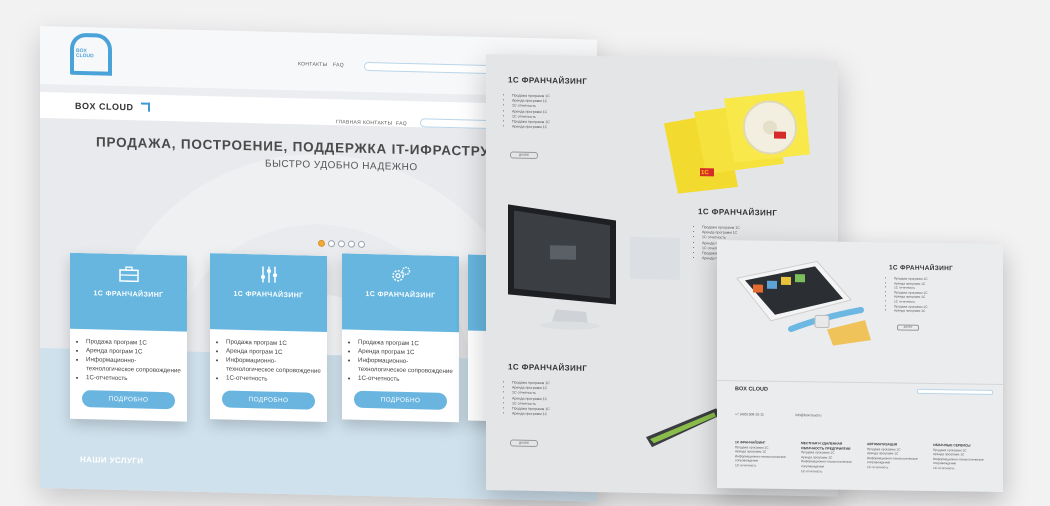 The image size is (1050, 506). What do you see at coordinates (684, 428) in the screenshot?
I see `laptop-image` at bounding box center [684, 428].